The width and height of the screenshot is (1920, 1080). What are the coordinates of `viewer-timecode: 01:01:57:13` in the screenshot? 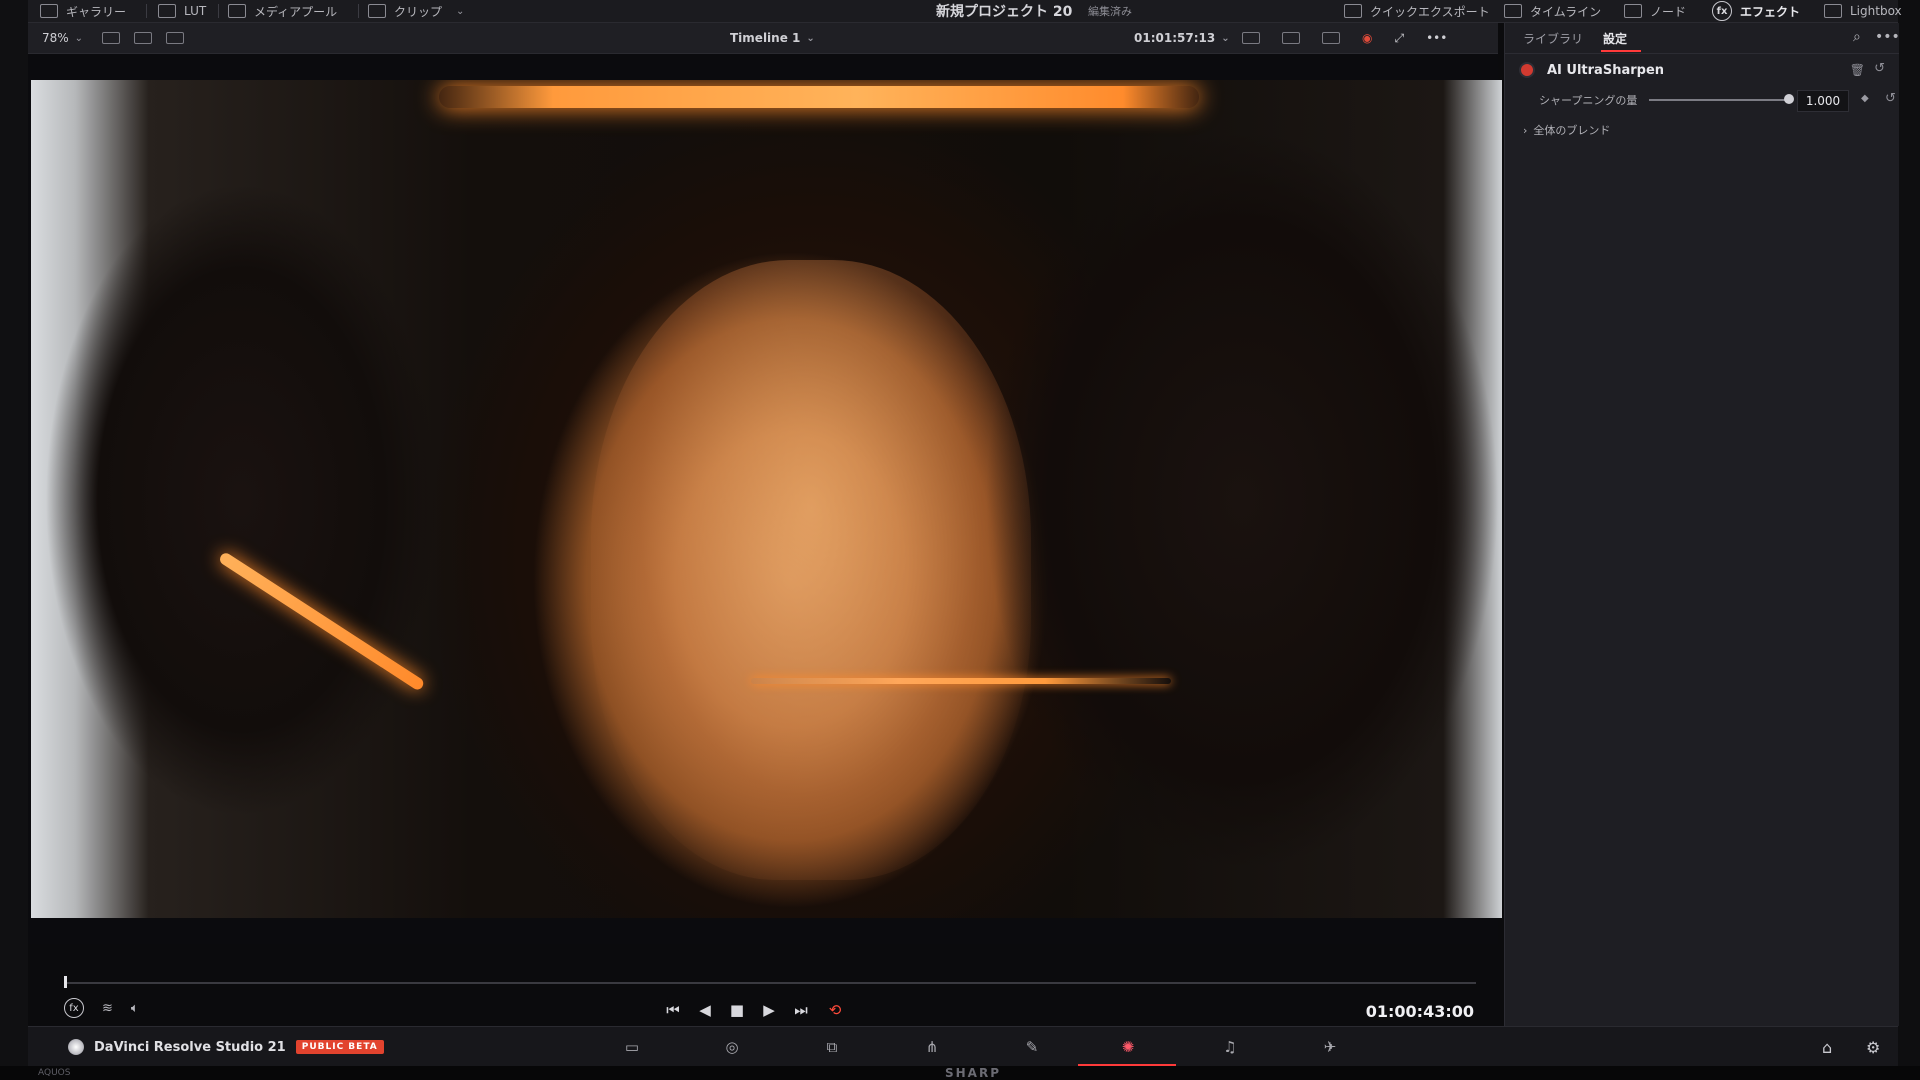 It's located at (1175, 38).